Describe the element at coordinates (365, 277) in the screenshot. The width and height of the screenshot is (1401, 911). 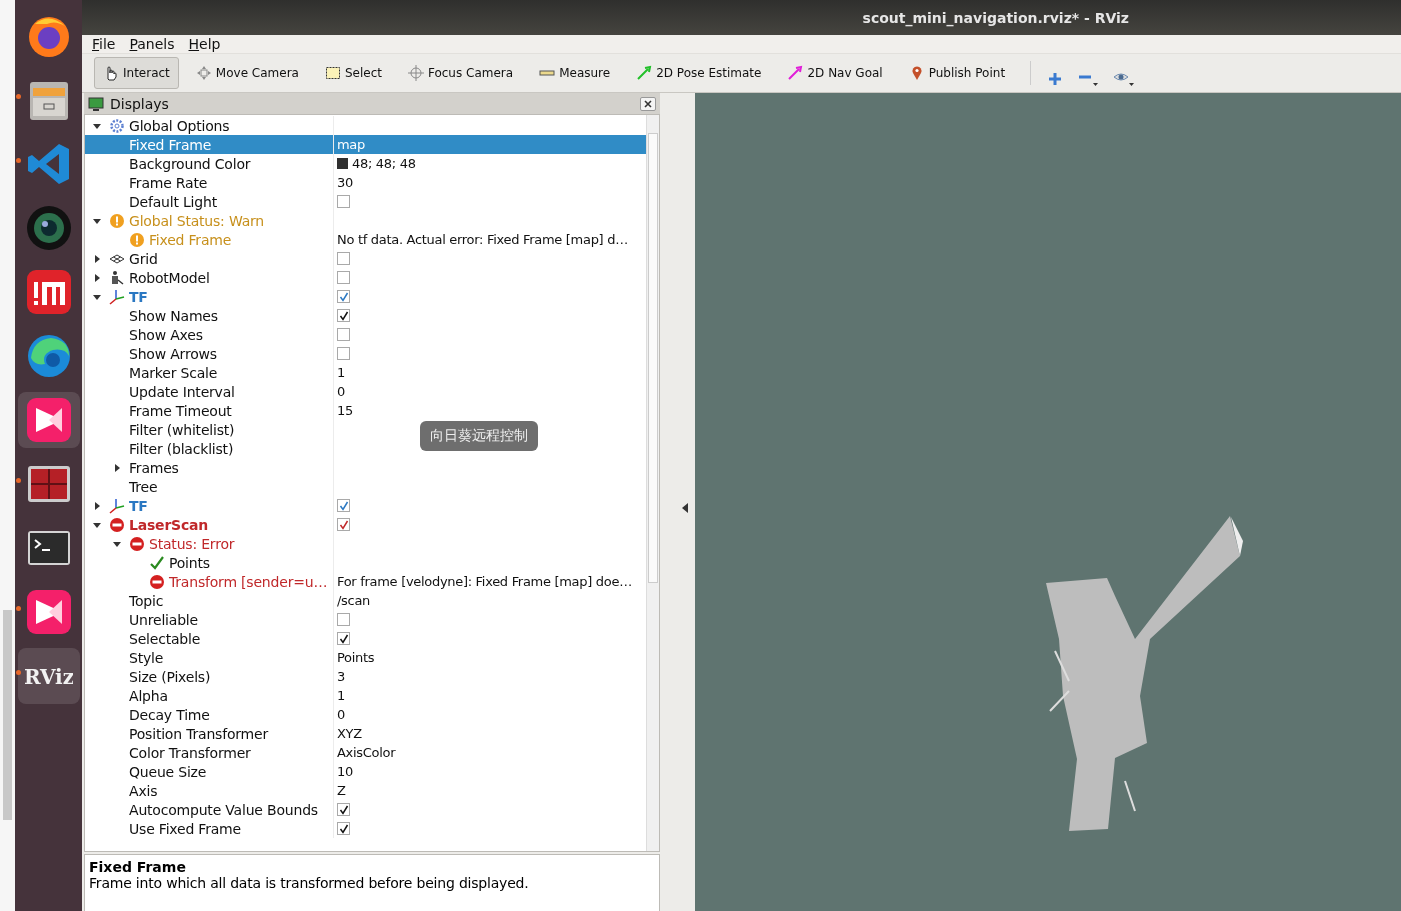
I see `tree-row: RobotModel` at that location.